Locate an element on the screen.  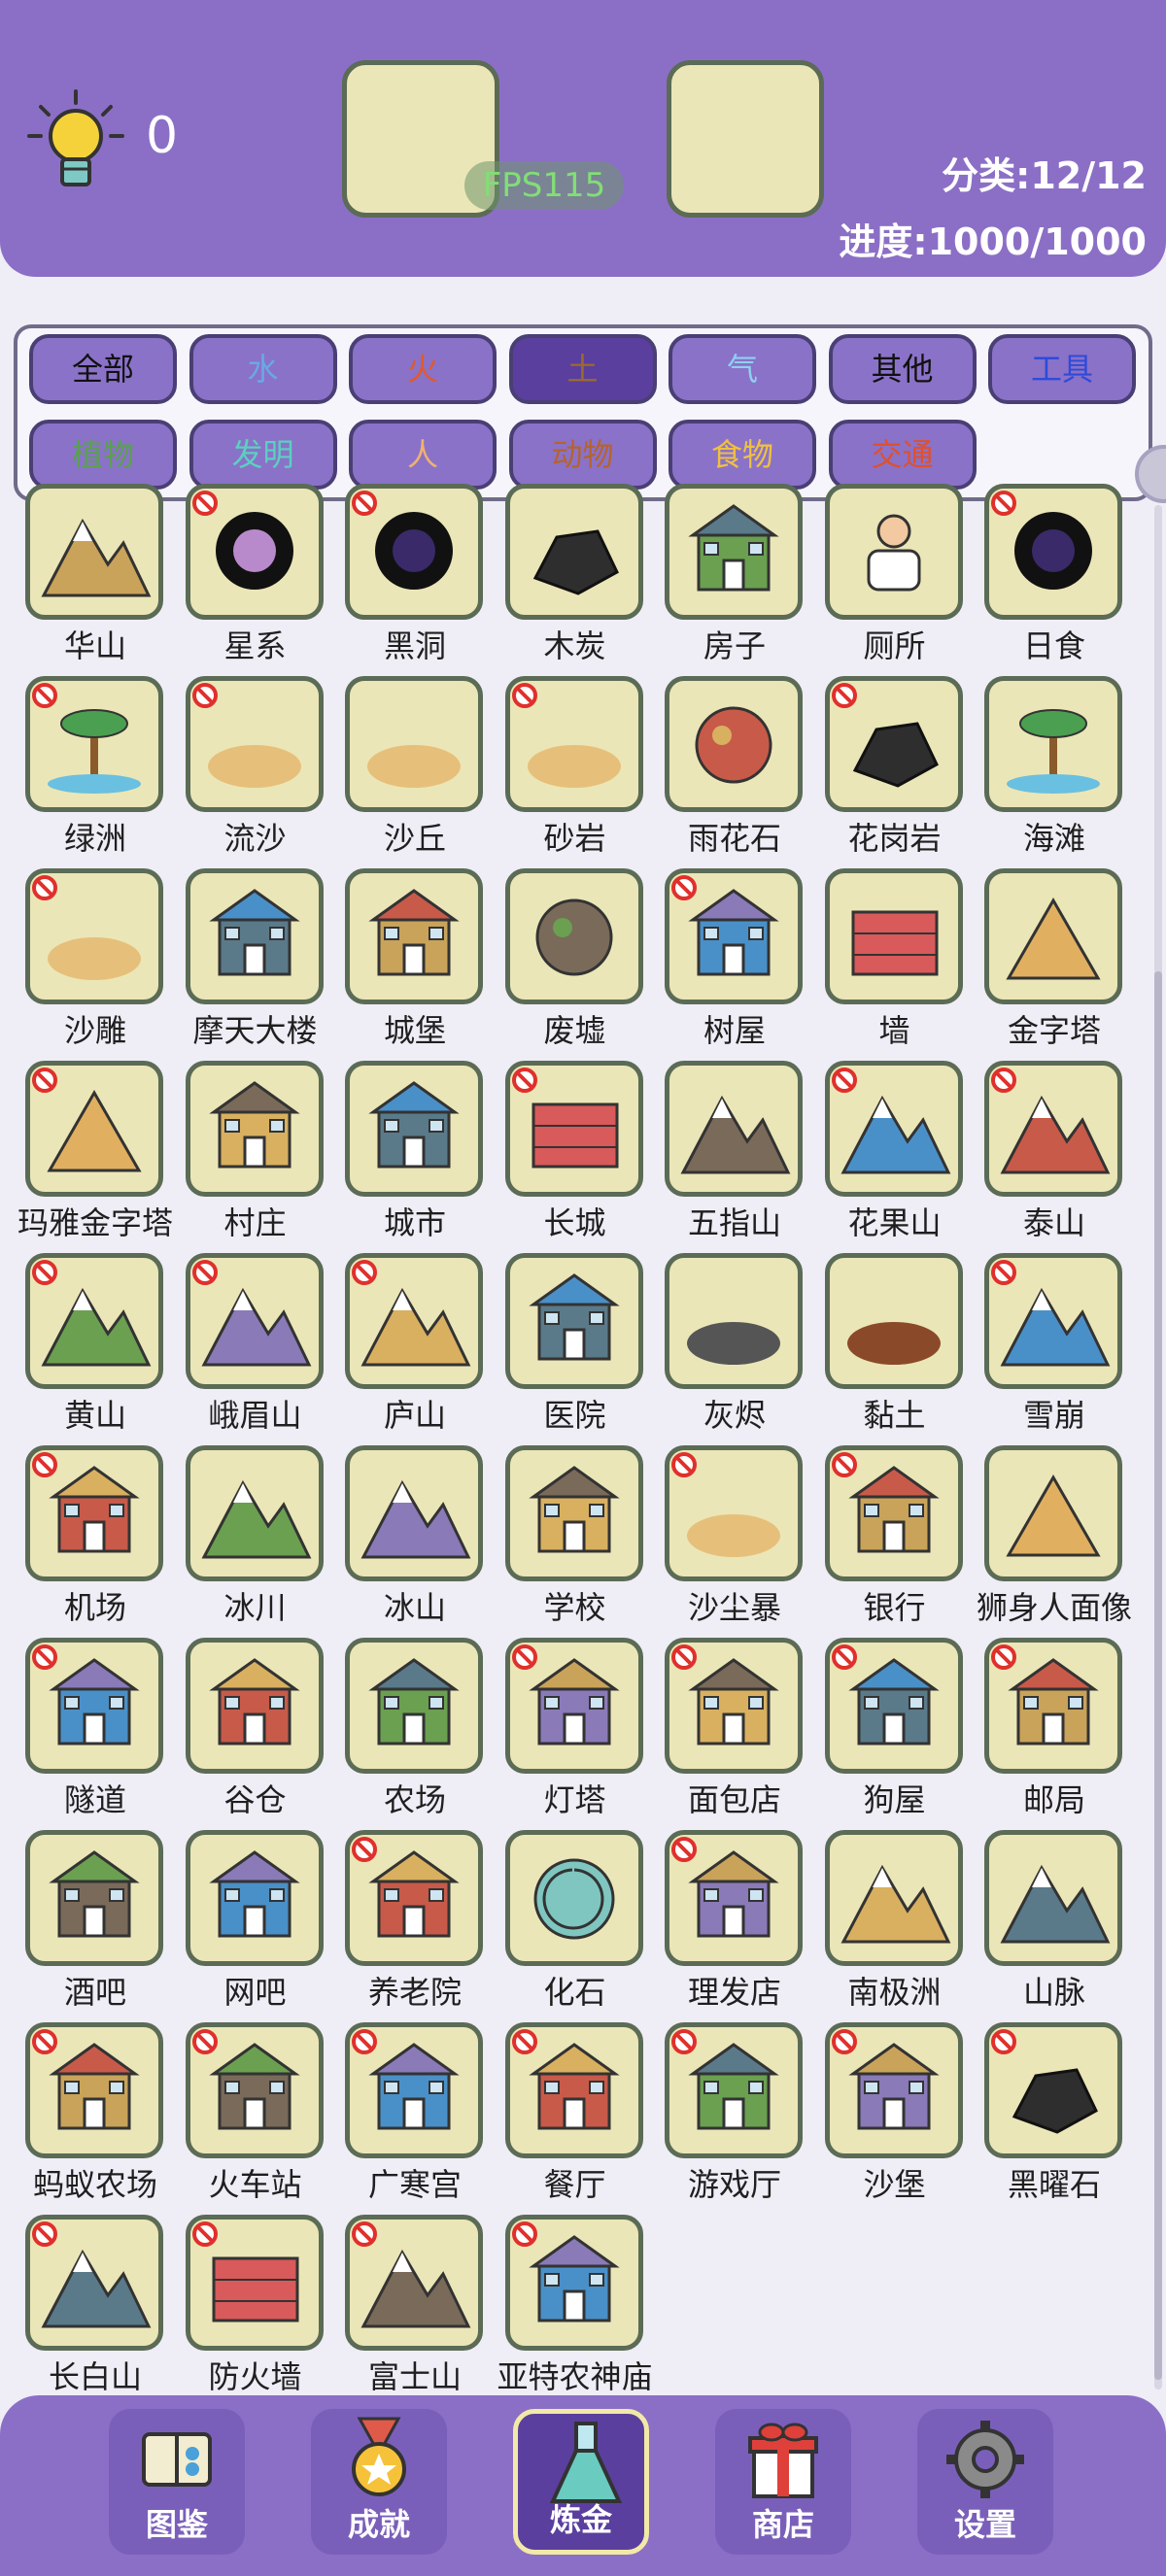
element-item: 泰山 is located at coordinates (1054, 1151).